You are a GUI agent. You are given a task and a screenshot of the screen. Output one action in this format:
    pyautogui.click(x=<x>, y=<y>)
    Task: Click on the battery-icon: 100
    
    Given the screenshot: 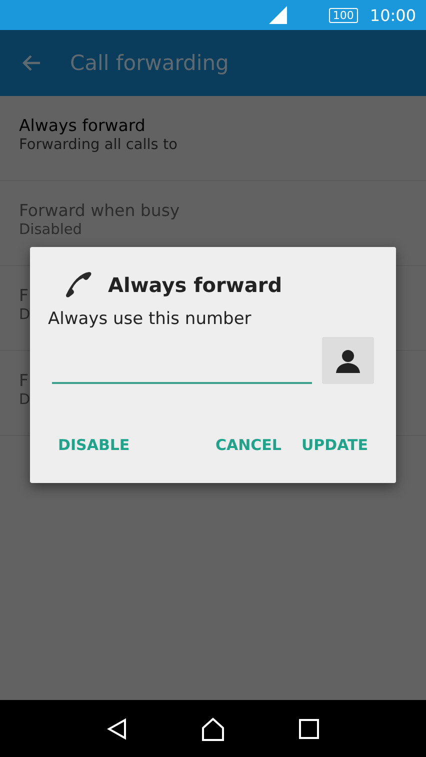 What is the action you would take?
    pyautogui.click(x=343, y=15)
    